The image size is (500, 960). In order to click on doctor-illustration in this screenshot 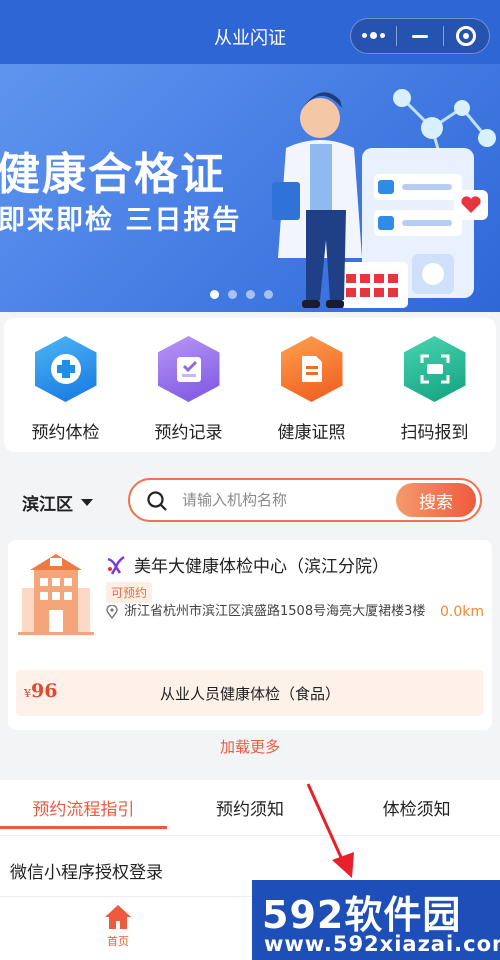, I will do `click(384, 198)`.